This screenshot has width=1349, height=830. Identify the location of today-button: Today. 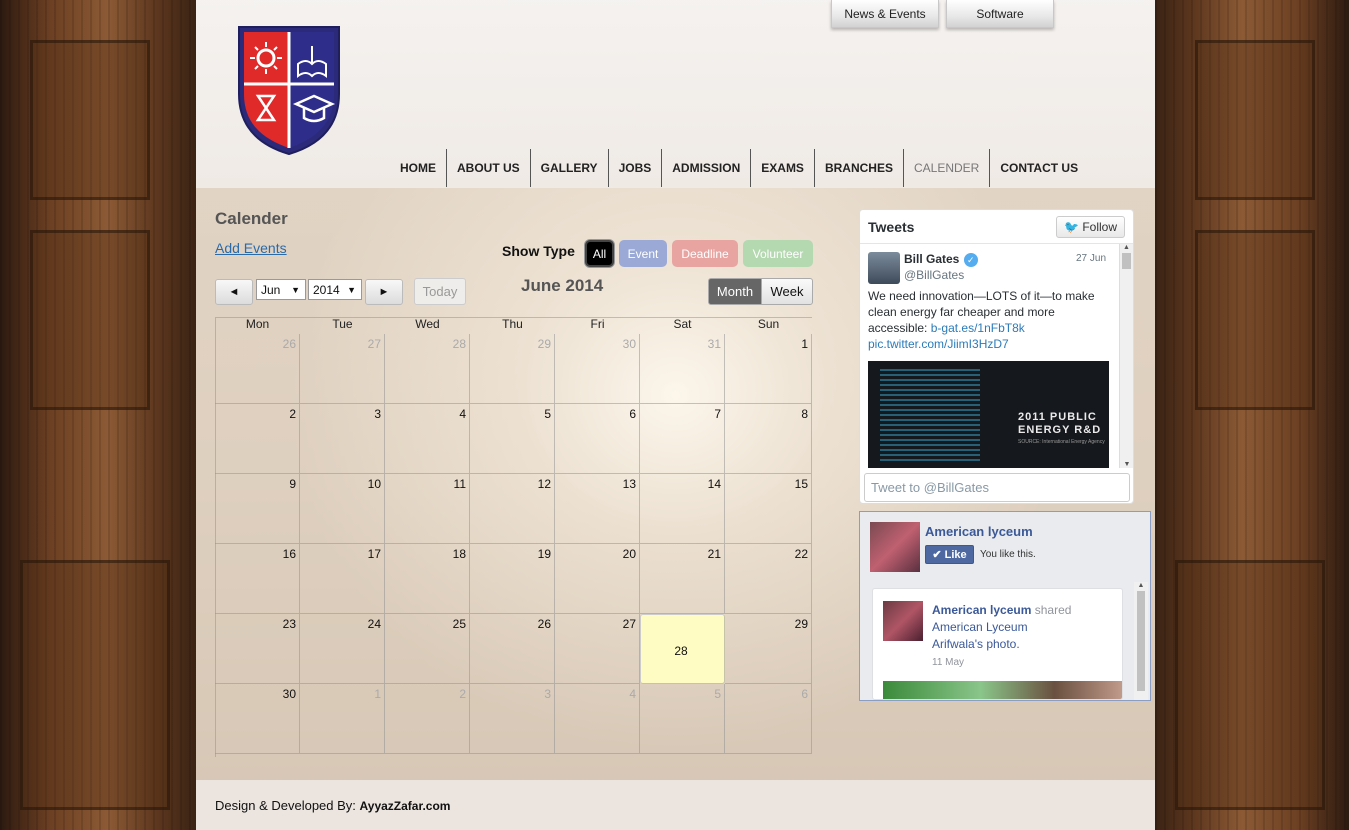
(440, 291).